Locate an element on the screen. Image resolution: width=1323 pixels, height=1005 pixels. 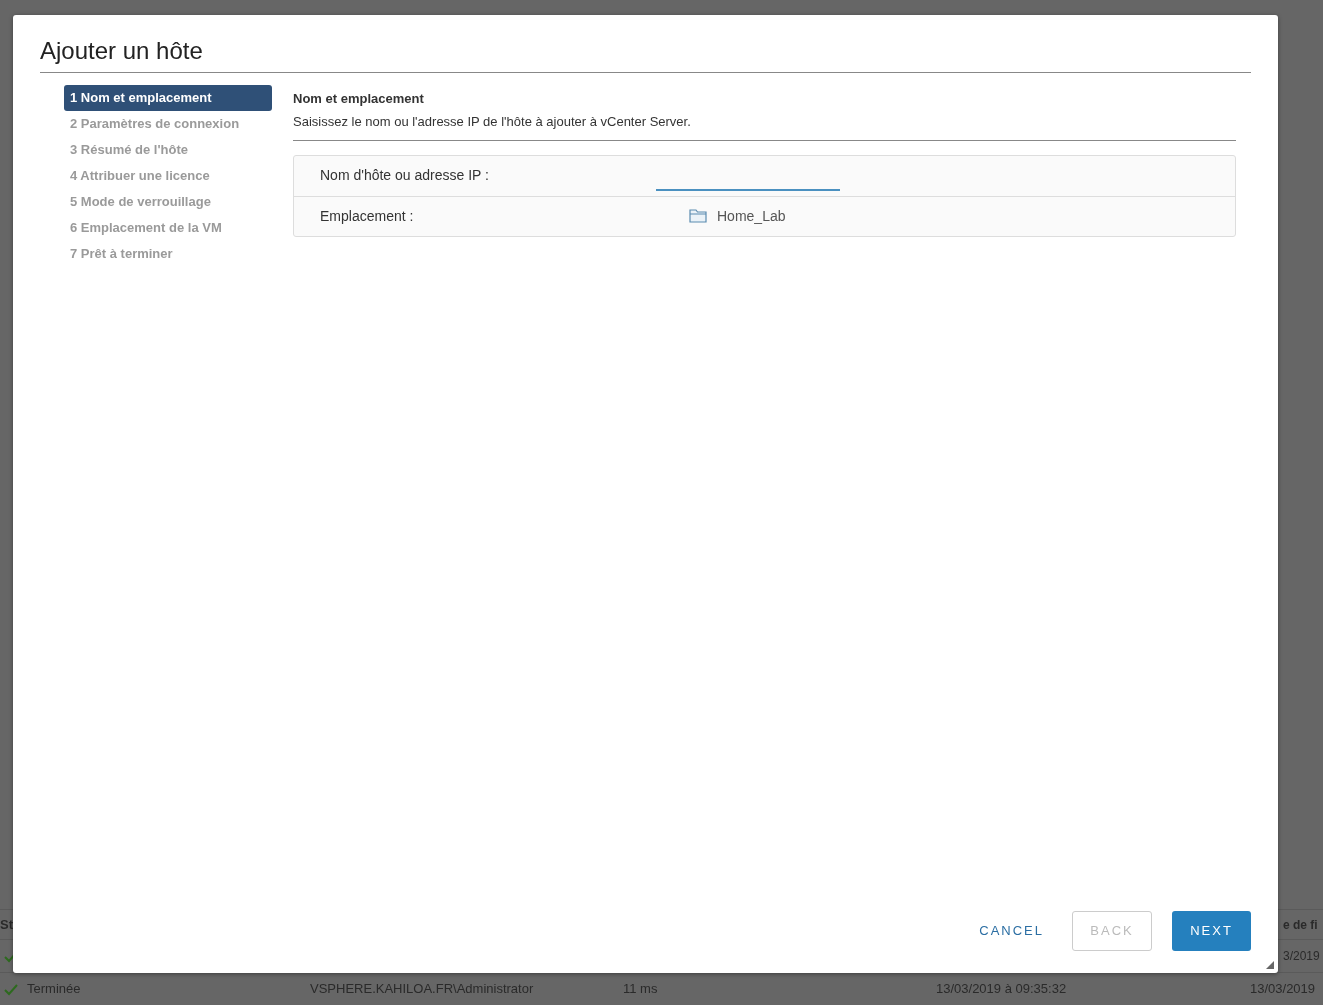
table-cell-text: 11 ms is located at coordinates (641, 989).